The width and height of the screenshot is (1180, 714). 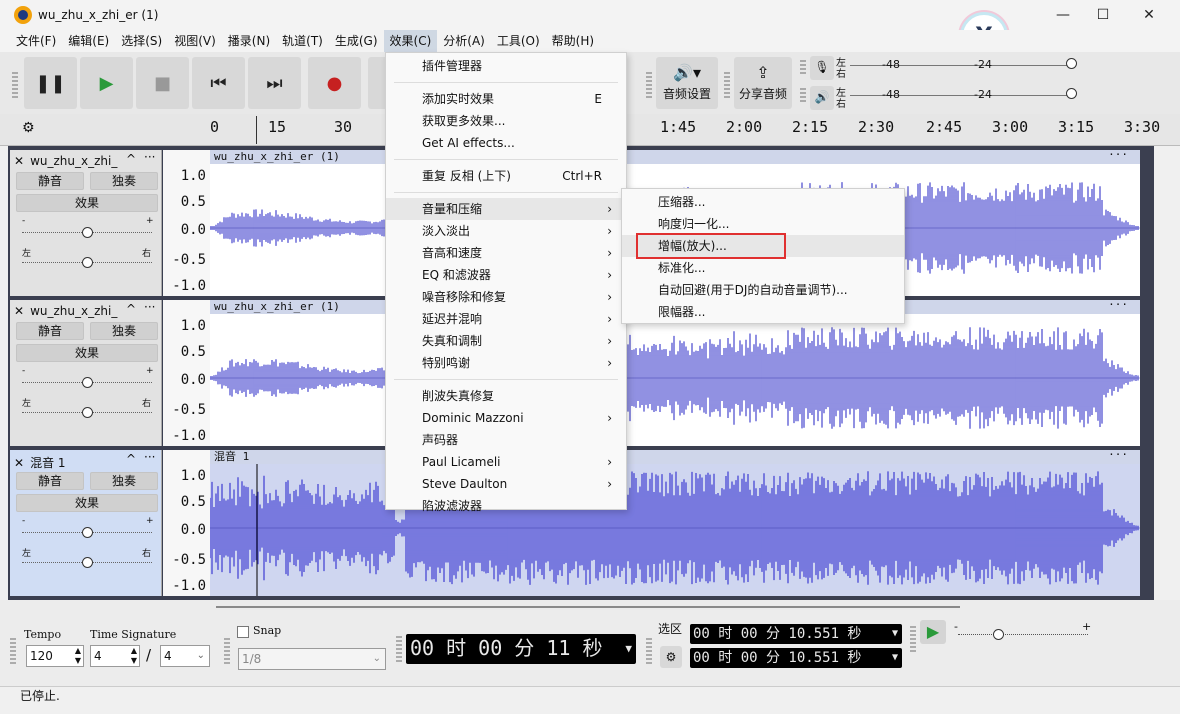 I want to click on effects-menu-item: 延迟并混响 ›, so click(x=506, y=319).